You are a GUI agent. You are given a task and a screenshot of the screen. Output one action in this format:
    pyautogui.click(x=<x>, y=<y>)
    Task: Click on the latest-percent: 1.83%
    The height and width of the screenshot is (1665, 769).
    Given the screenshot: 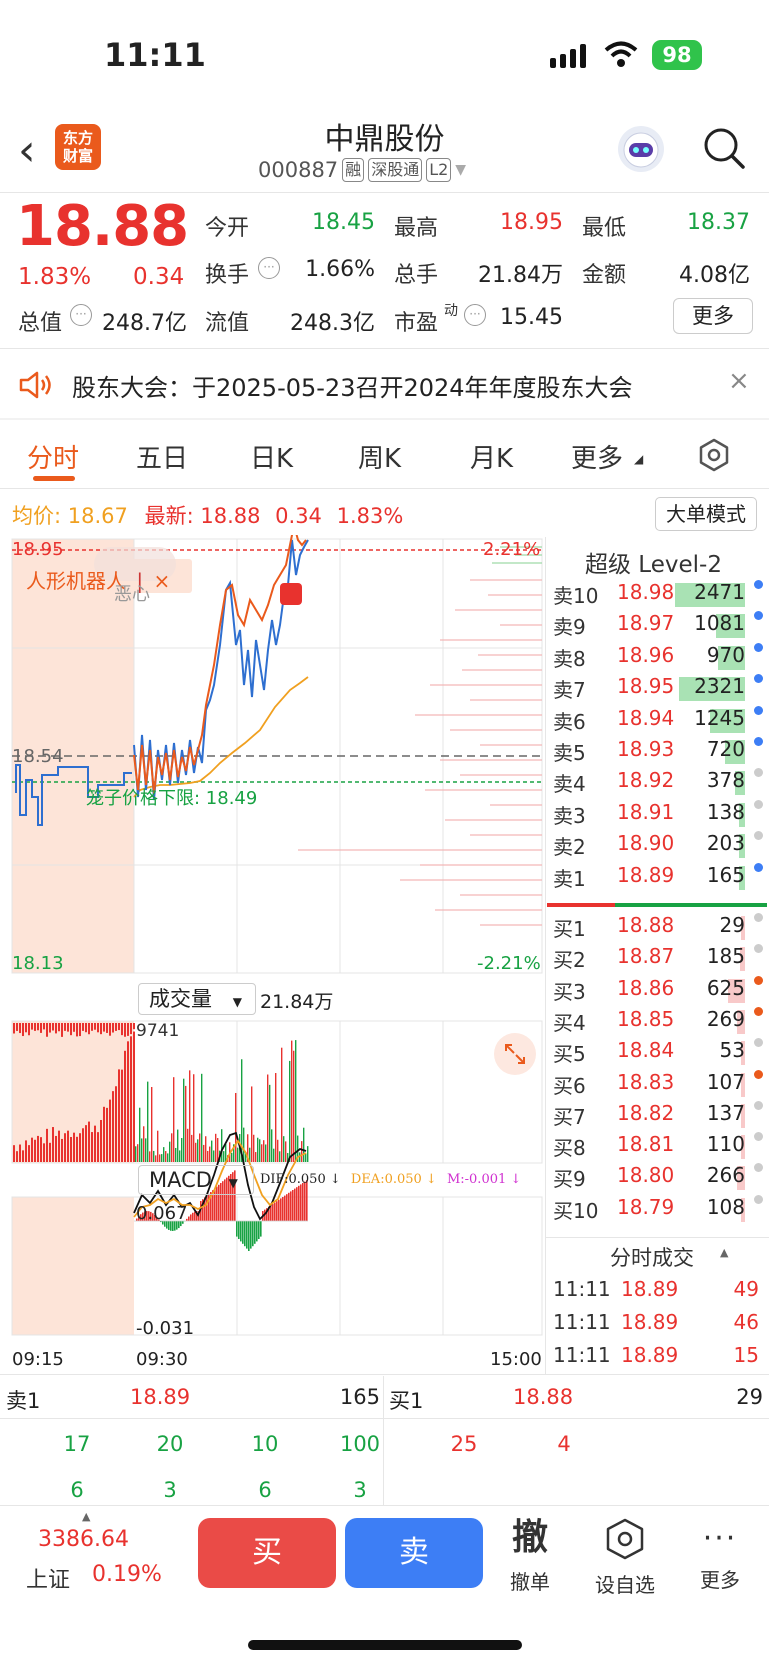 What is the action you would take?
    pyautogui.click(x=370, y=516)
    